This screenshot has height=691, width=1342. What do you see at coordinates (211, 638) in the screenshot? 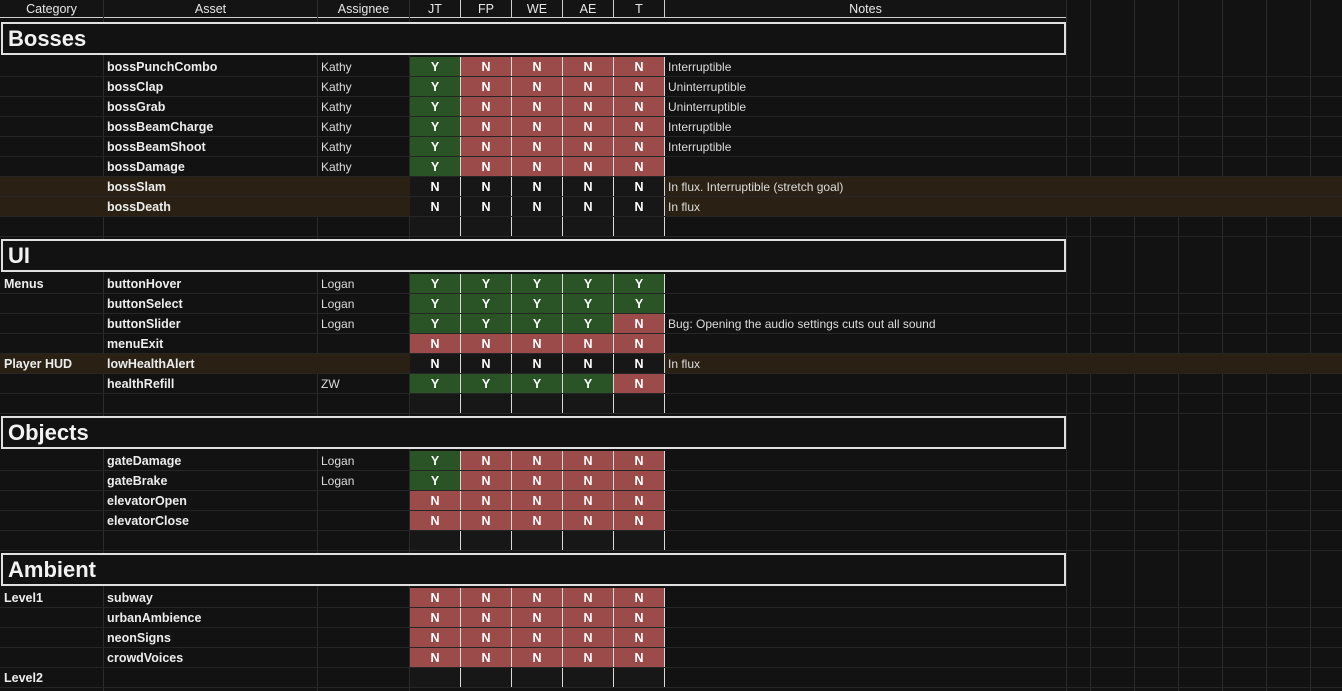
I see `asset-cell: neonSigns` at bounding box center [211, 638].